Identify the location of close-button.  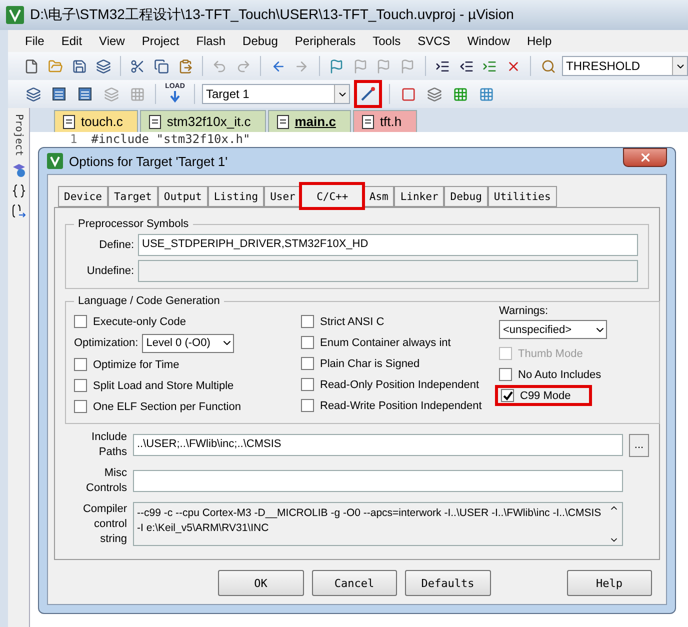
(645, 157).